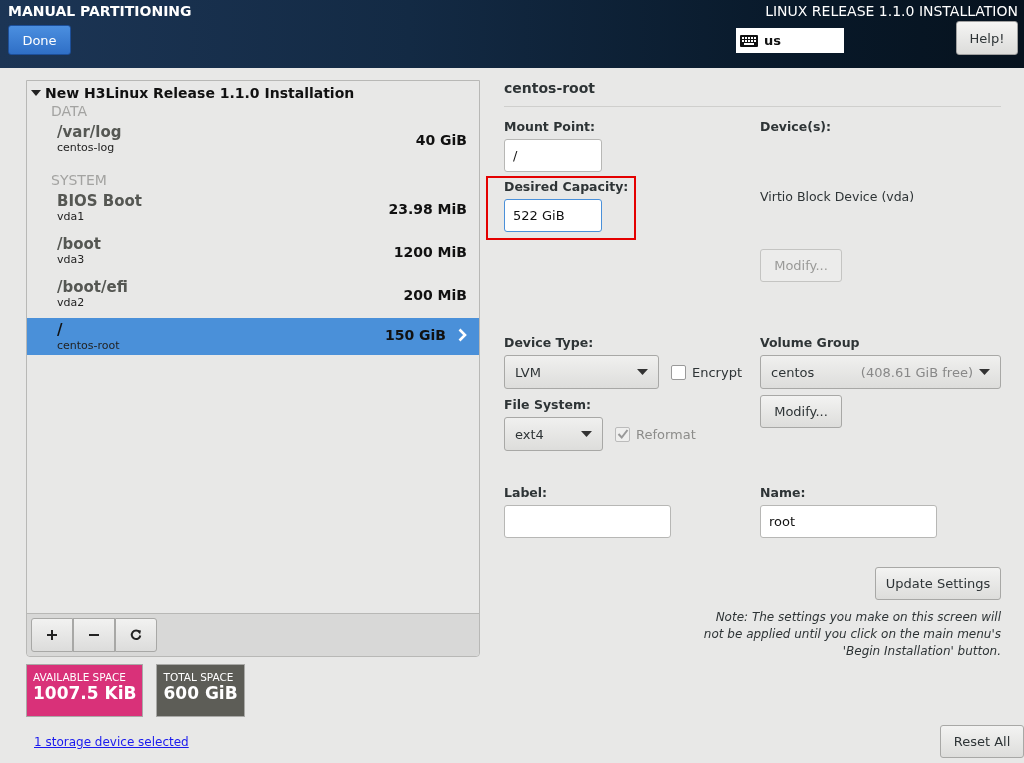 This screenshot has width=1024, height=763. What do you see at coordinates (666, 434) in the screenshot?
I see `checkbox-label: Reformat` at bounding box center [666, 434].